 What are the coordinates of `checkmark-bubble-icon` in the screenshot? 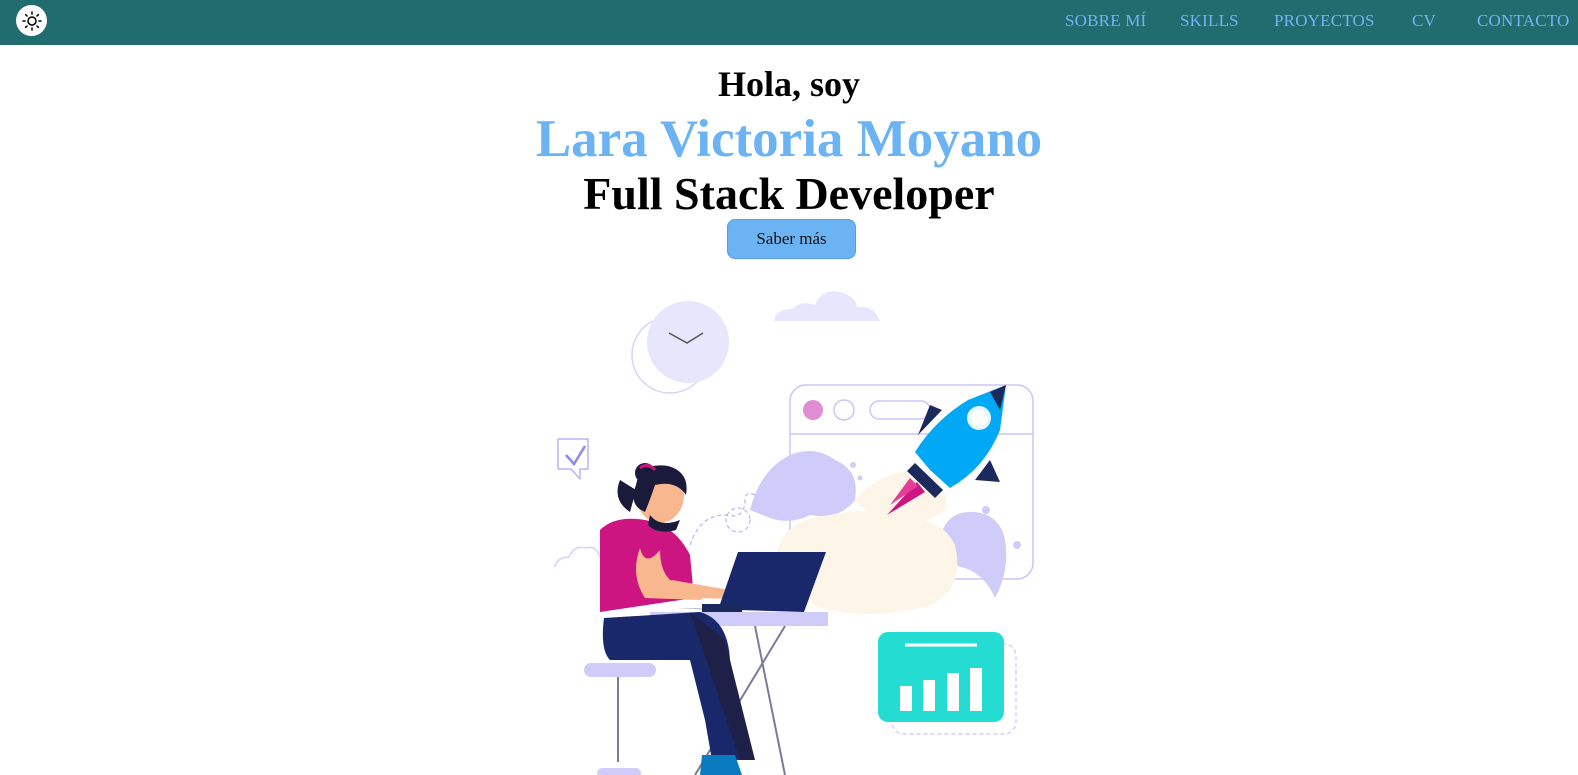 It's located at (573, 459).